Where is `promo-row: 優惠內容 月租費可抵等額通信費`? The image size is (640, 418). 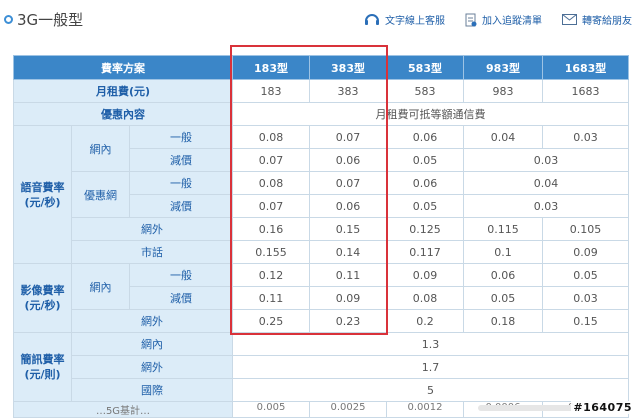
promo-row: 優惠內容 月租費可抵等額通信費 is located at coordinates (321, 114).